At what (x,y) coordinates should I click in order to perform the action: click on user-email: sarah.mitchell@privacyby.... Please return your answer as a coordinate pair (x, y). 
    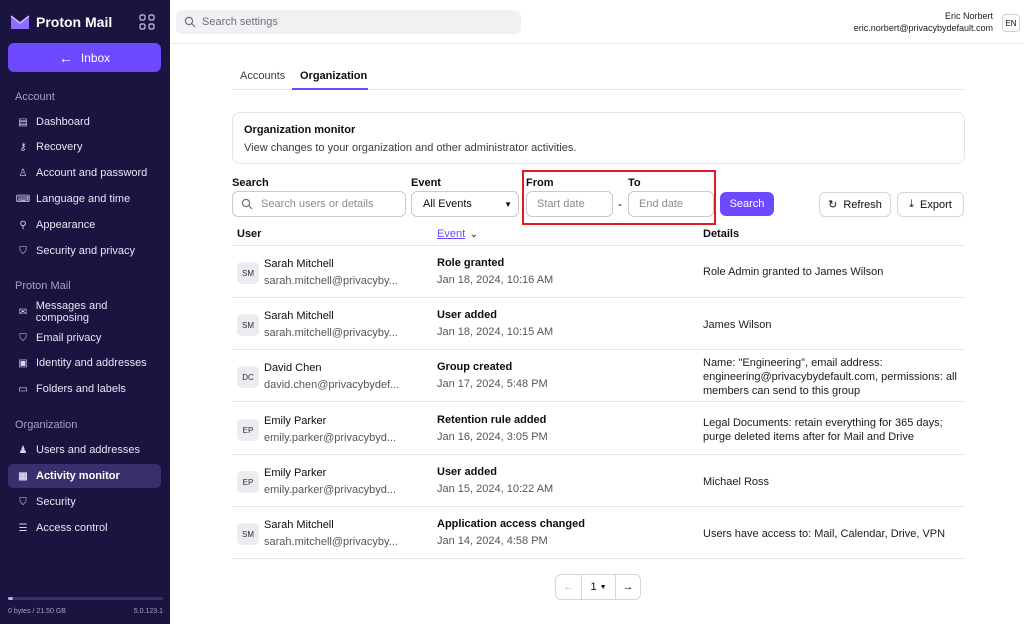
    Looking at the image, I should click on (331, 542).